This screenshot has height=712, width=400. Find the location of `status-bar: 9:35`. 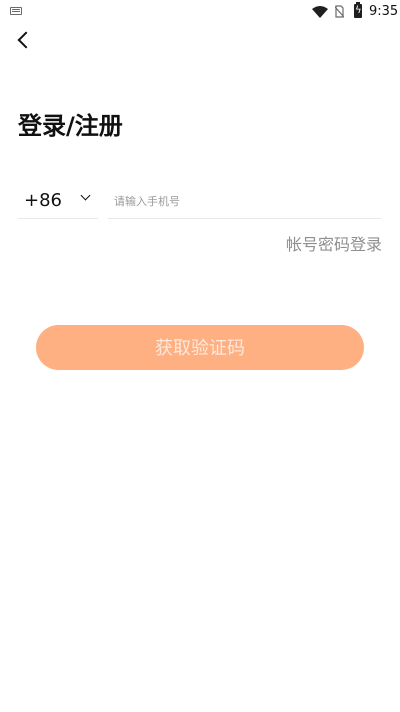

status-bar: 9:35 is located at coordinates (200, 12).